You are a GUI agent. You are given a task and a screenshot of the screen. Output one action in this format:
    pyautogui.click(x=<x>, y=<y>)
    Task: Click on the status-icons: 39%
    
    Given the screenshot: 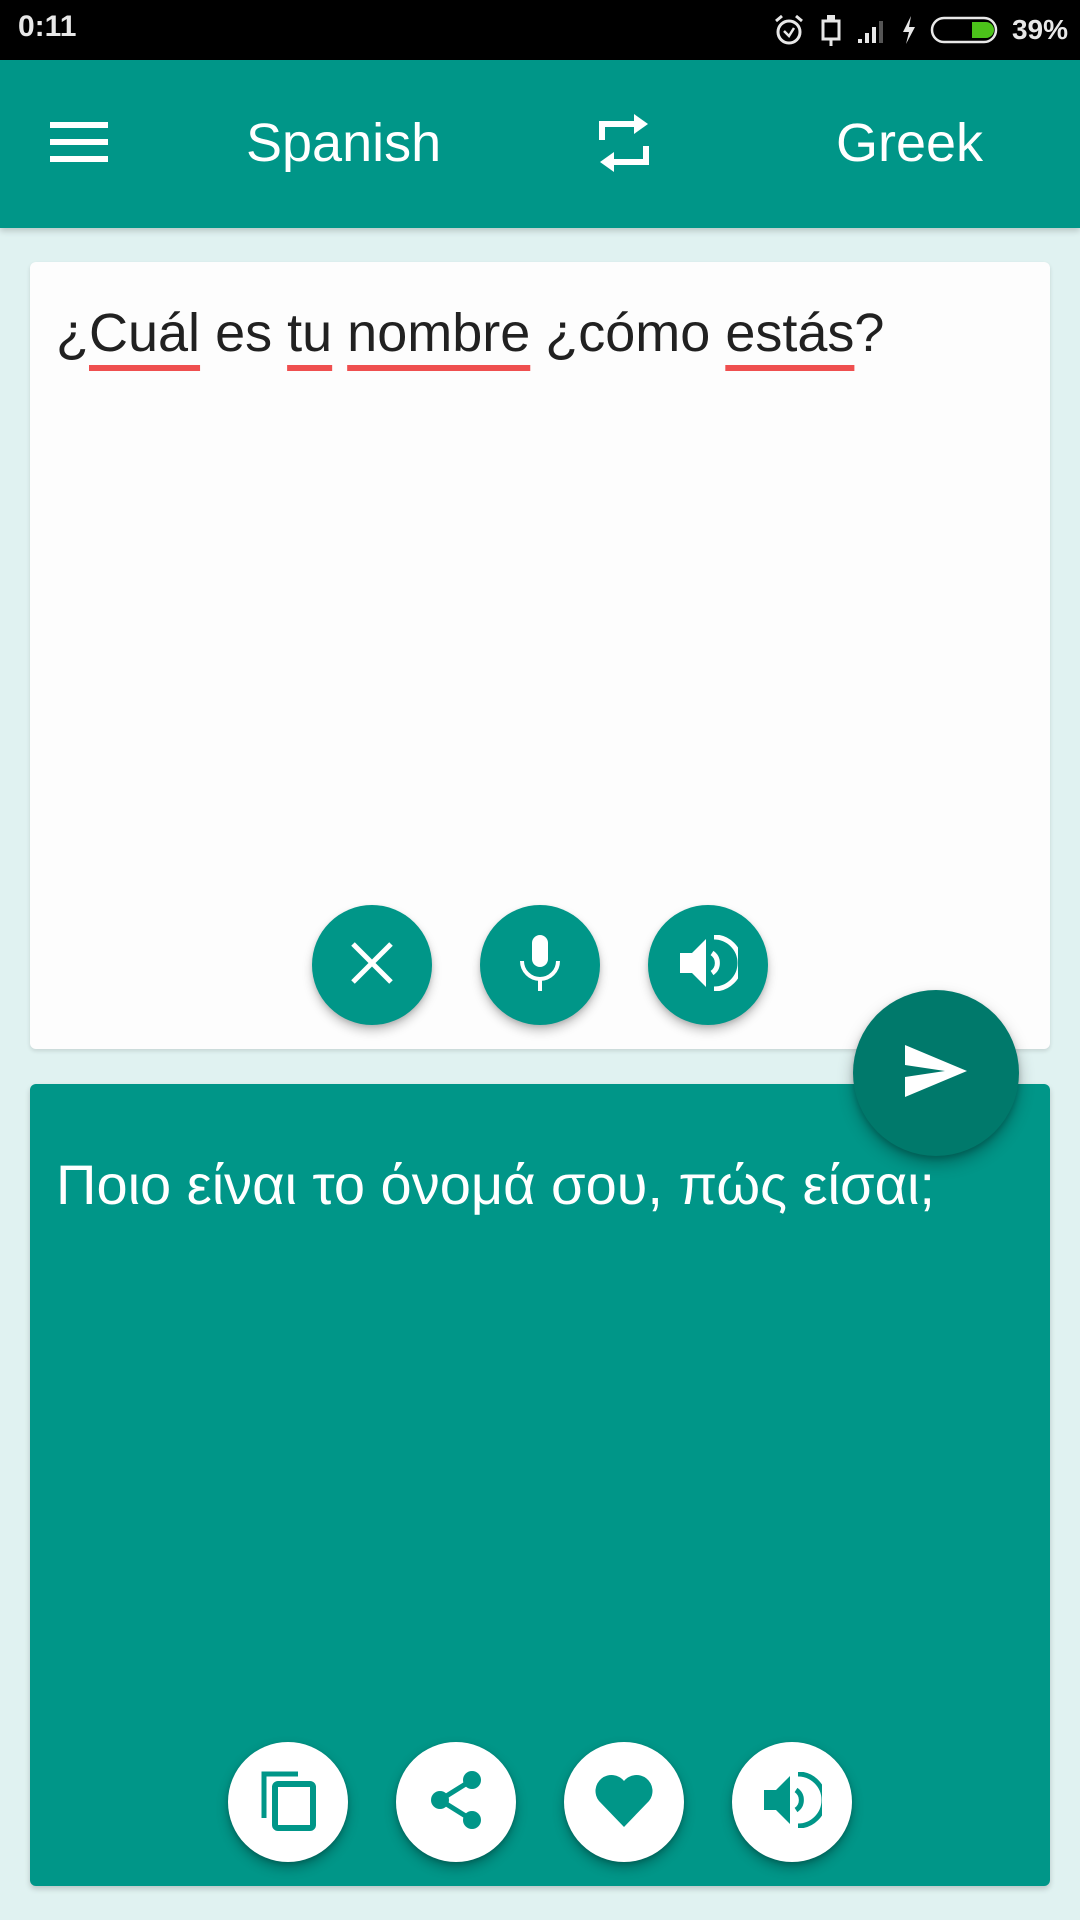 What is the action you would take?
    pyautogui.click(x=920, y=30)
    